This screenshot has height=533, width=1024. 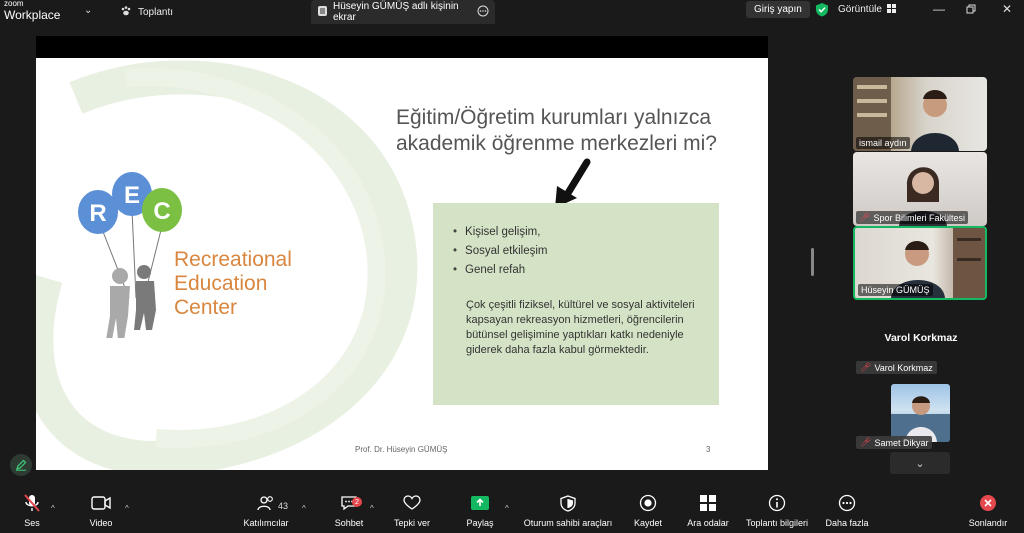 What do you see at coordinates (568, 503) in the screenshot?
I see `shield-icon` at bounding box center [568, 503].